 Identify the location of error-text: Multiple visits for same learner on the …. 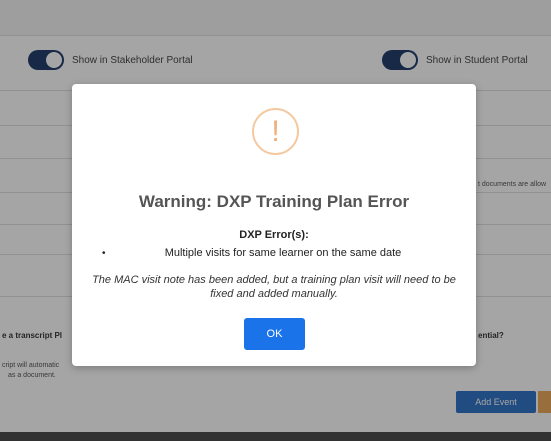
(283, 253).